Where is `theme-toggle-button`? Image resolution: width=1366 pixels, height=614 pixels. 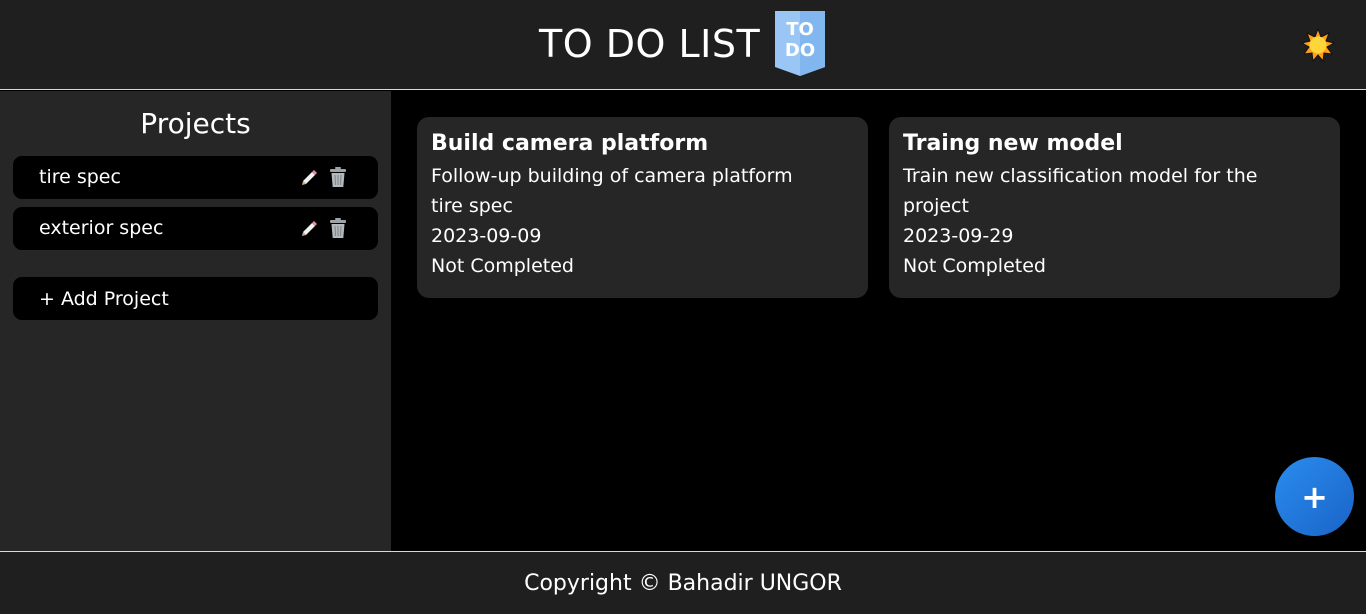
theme-toggle-button is located at coordinates (1318, 45).